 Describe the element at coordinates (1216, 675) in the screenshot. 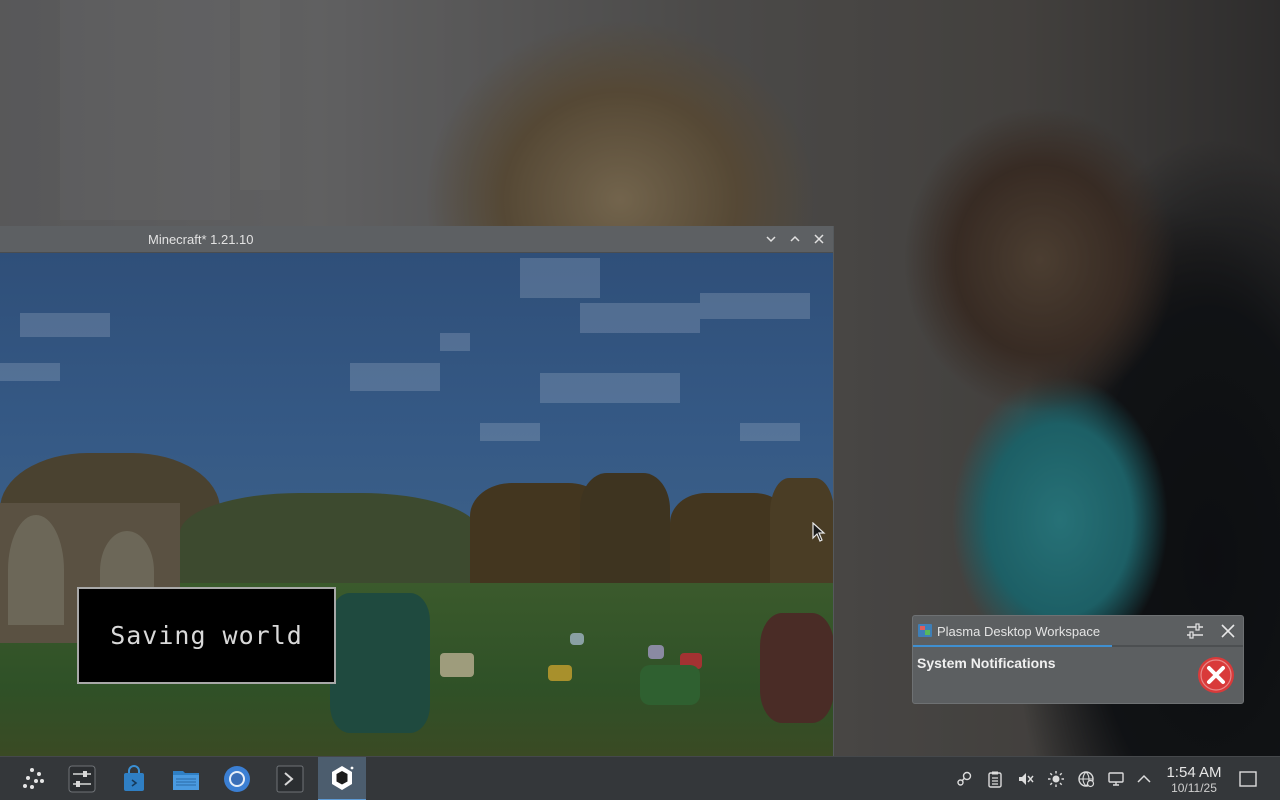

I see `error-icon` at that location.